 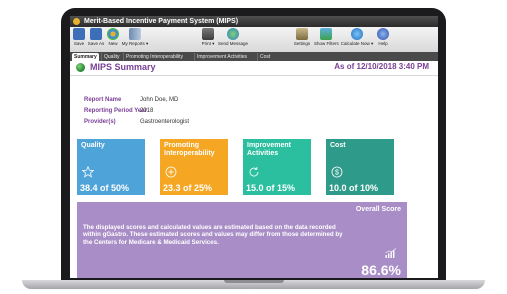 I want to click on provider-label: Provider(s), so click(x=100, y=122).